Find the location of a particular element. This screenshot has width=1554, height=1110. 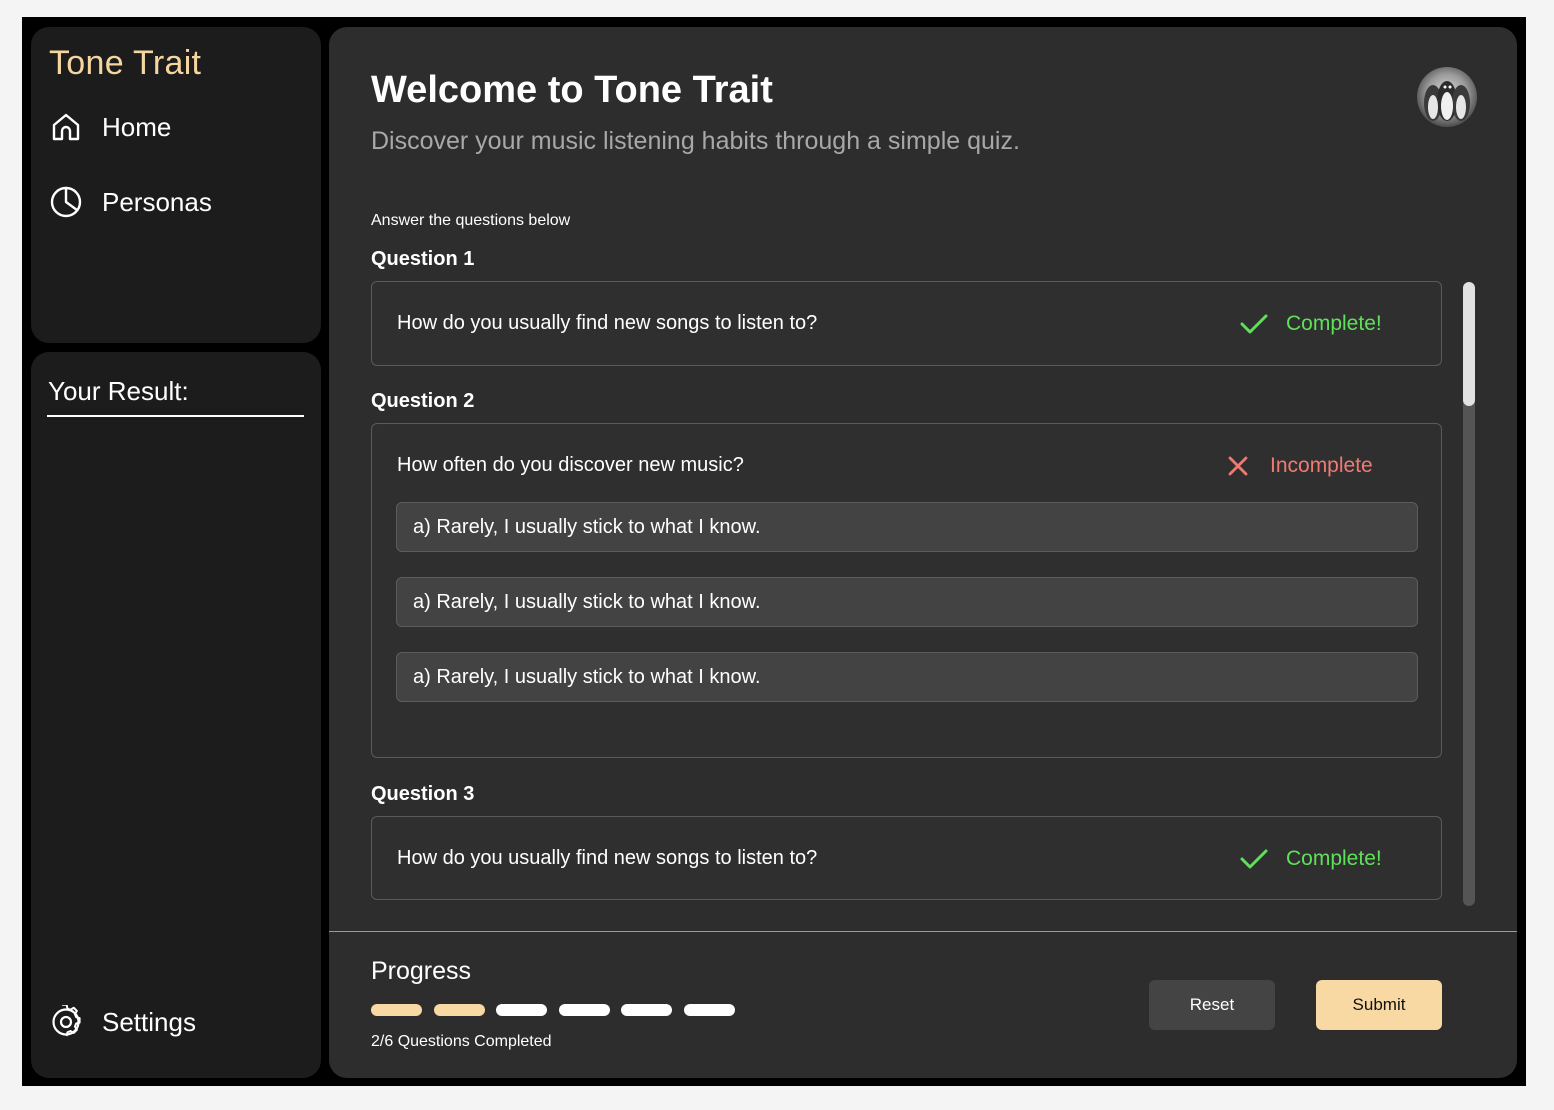

settings-button: Settings is located at coordinates (174, 1022).